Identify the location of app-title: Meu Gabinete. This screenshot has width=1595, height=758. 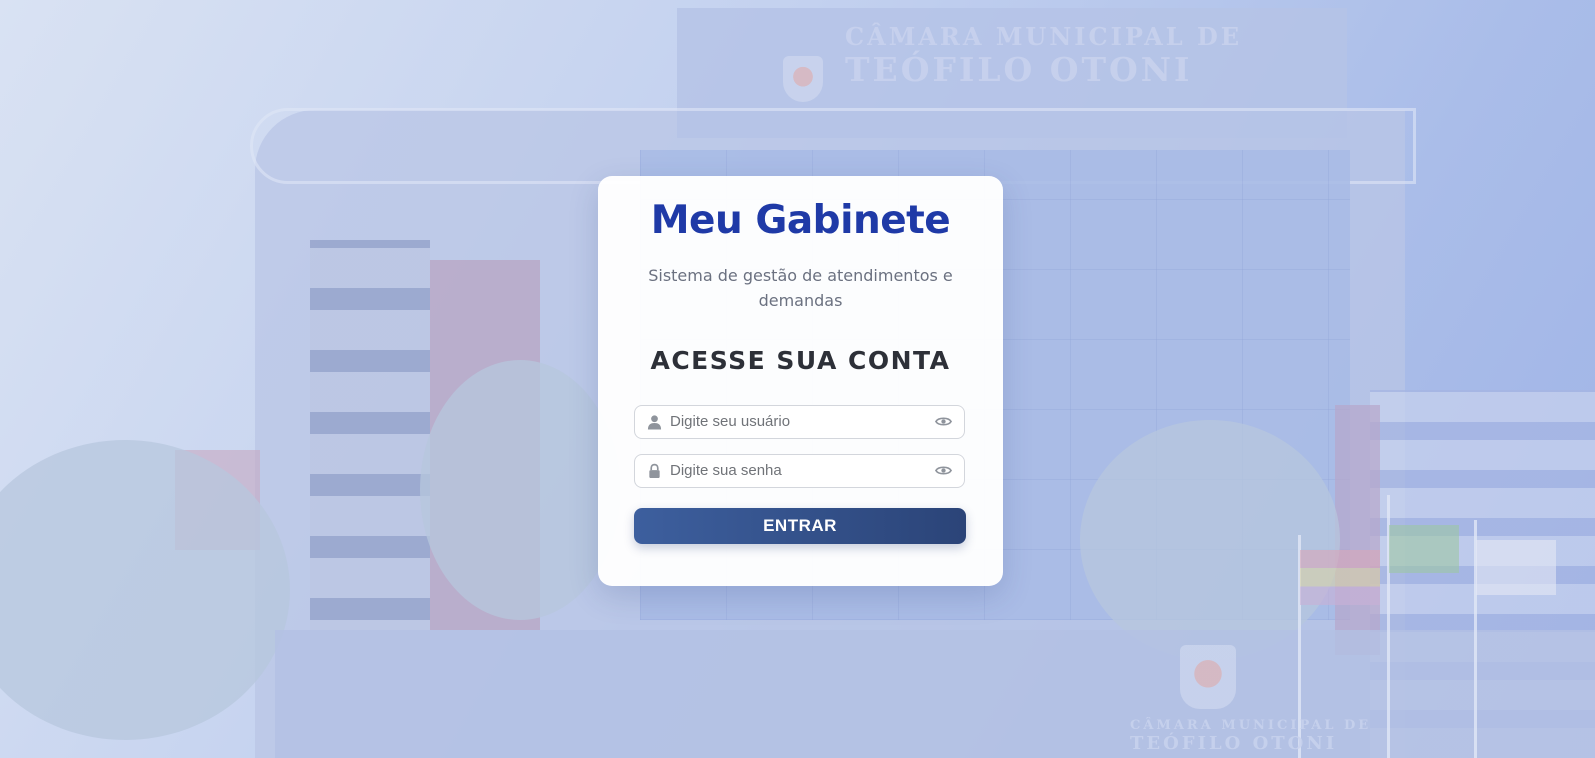
(800, 220).